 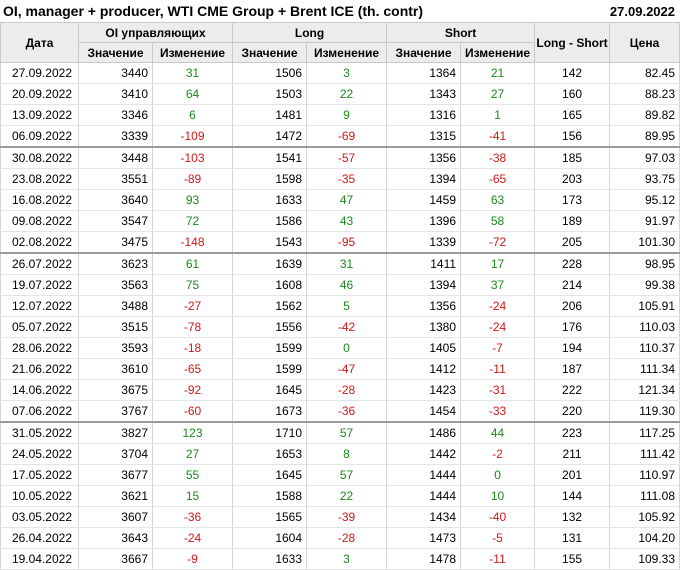 What do you see at coordinates (39, 115) in the screenshot?
I see `row-date: 13.09.2022` at bounding box center [39, 115].